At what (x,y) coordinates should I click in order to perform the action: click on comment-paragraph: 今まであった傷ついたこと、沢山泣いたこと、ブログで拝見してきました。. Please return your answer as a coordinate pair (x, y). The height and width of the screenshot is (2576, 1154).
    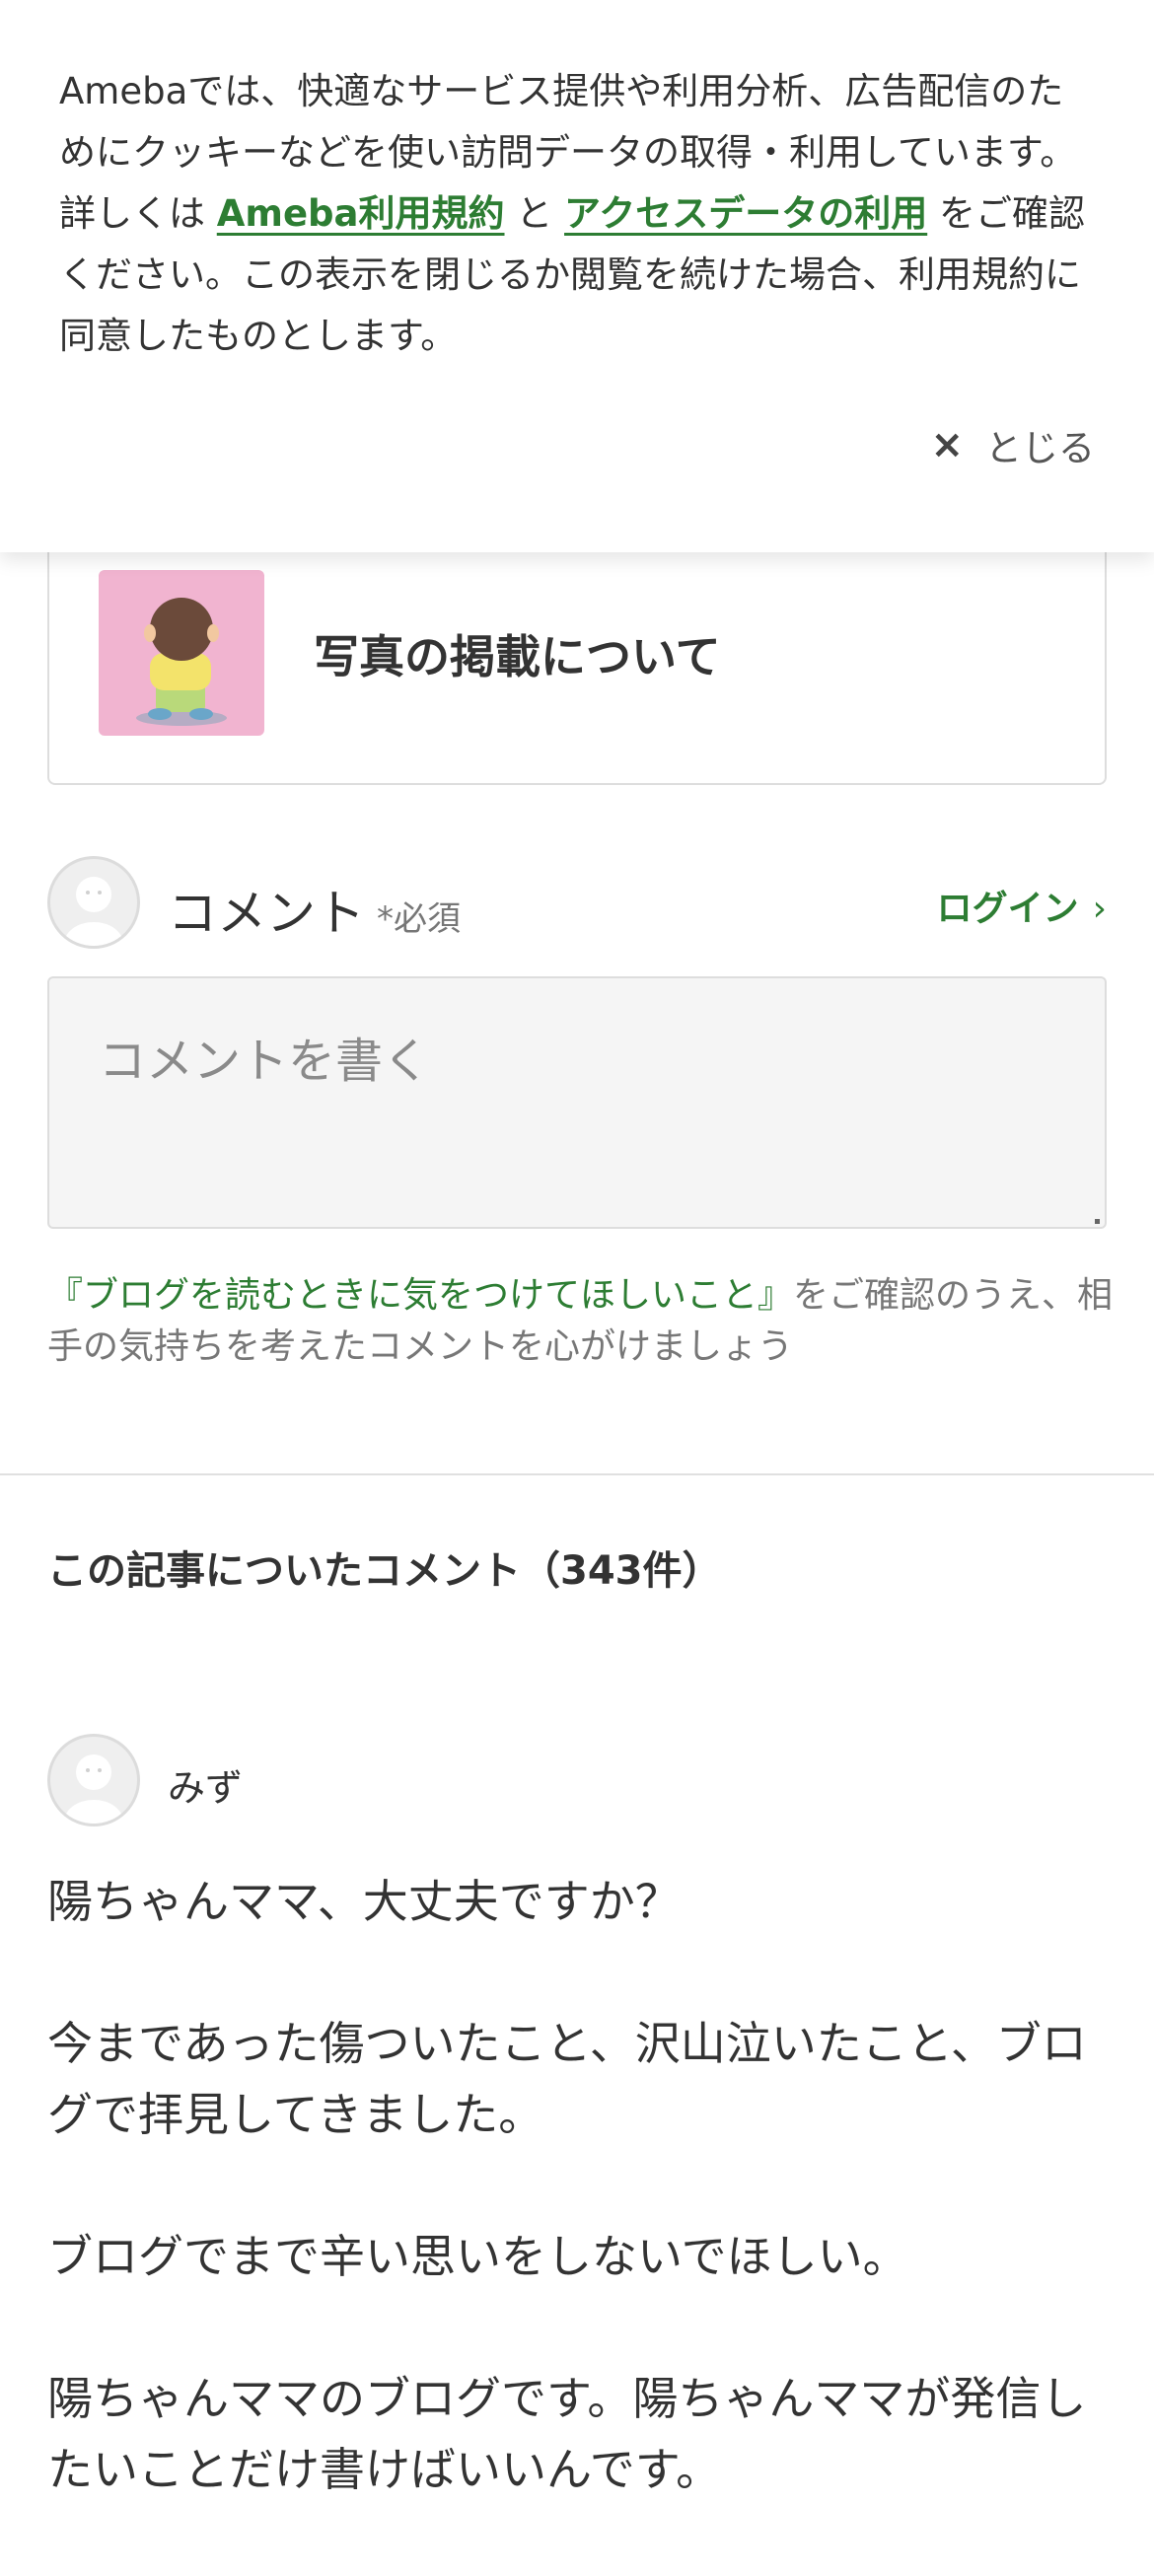
    Looking at the image, I should click on (567, 2079).